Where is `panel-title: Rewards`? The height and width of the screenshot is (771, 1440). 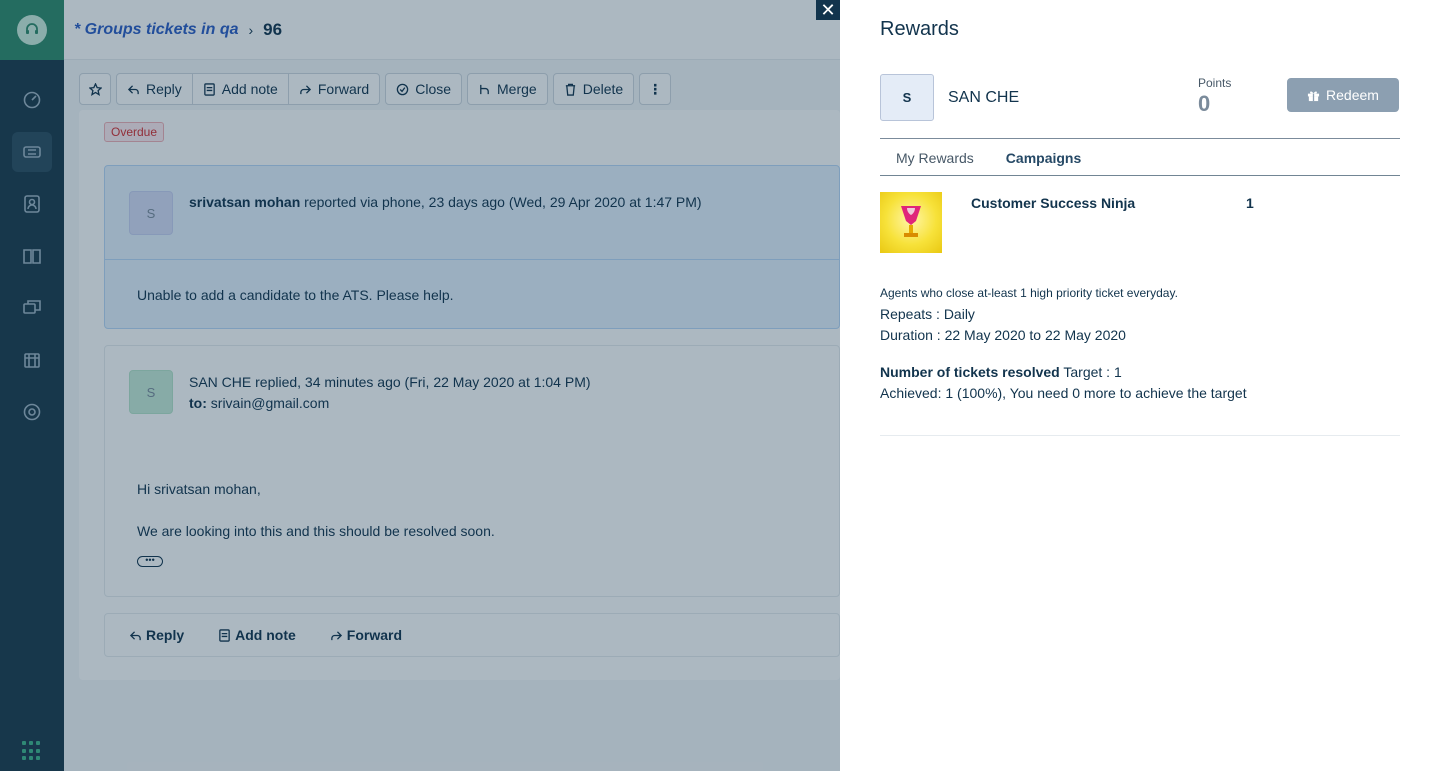
panel-title: Rewards is located at coordinates (919, 29).